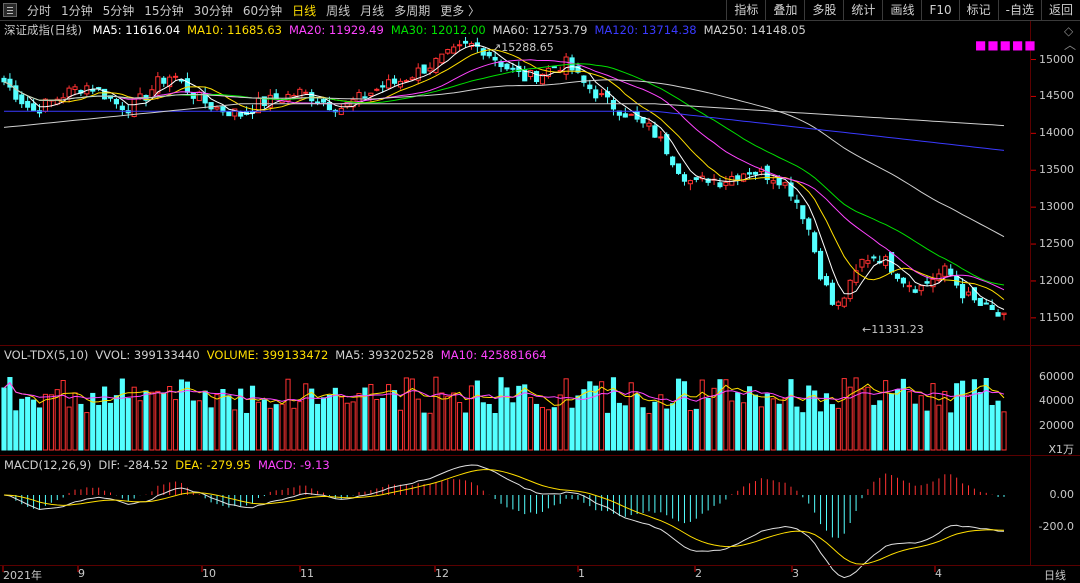 The width and height of the screenshot is (1080, 583). Describe the element at coordinates (493, 355) in the screenshot. I see `legend-item: MA10: 425881664` at that location.